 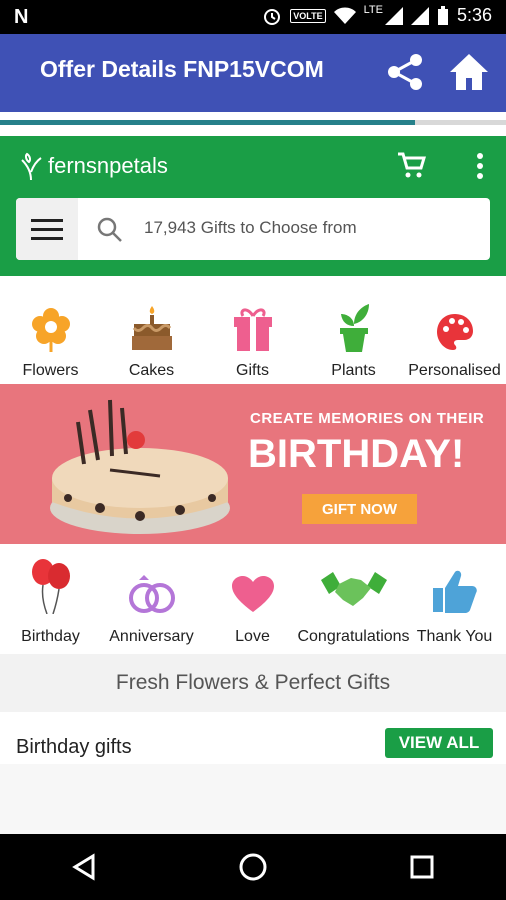 I want to click on occasion-thank-you: Thank You, so click(x=454, y=599).